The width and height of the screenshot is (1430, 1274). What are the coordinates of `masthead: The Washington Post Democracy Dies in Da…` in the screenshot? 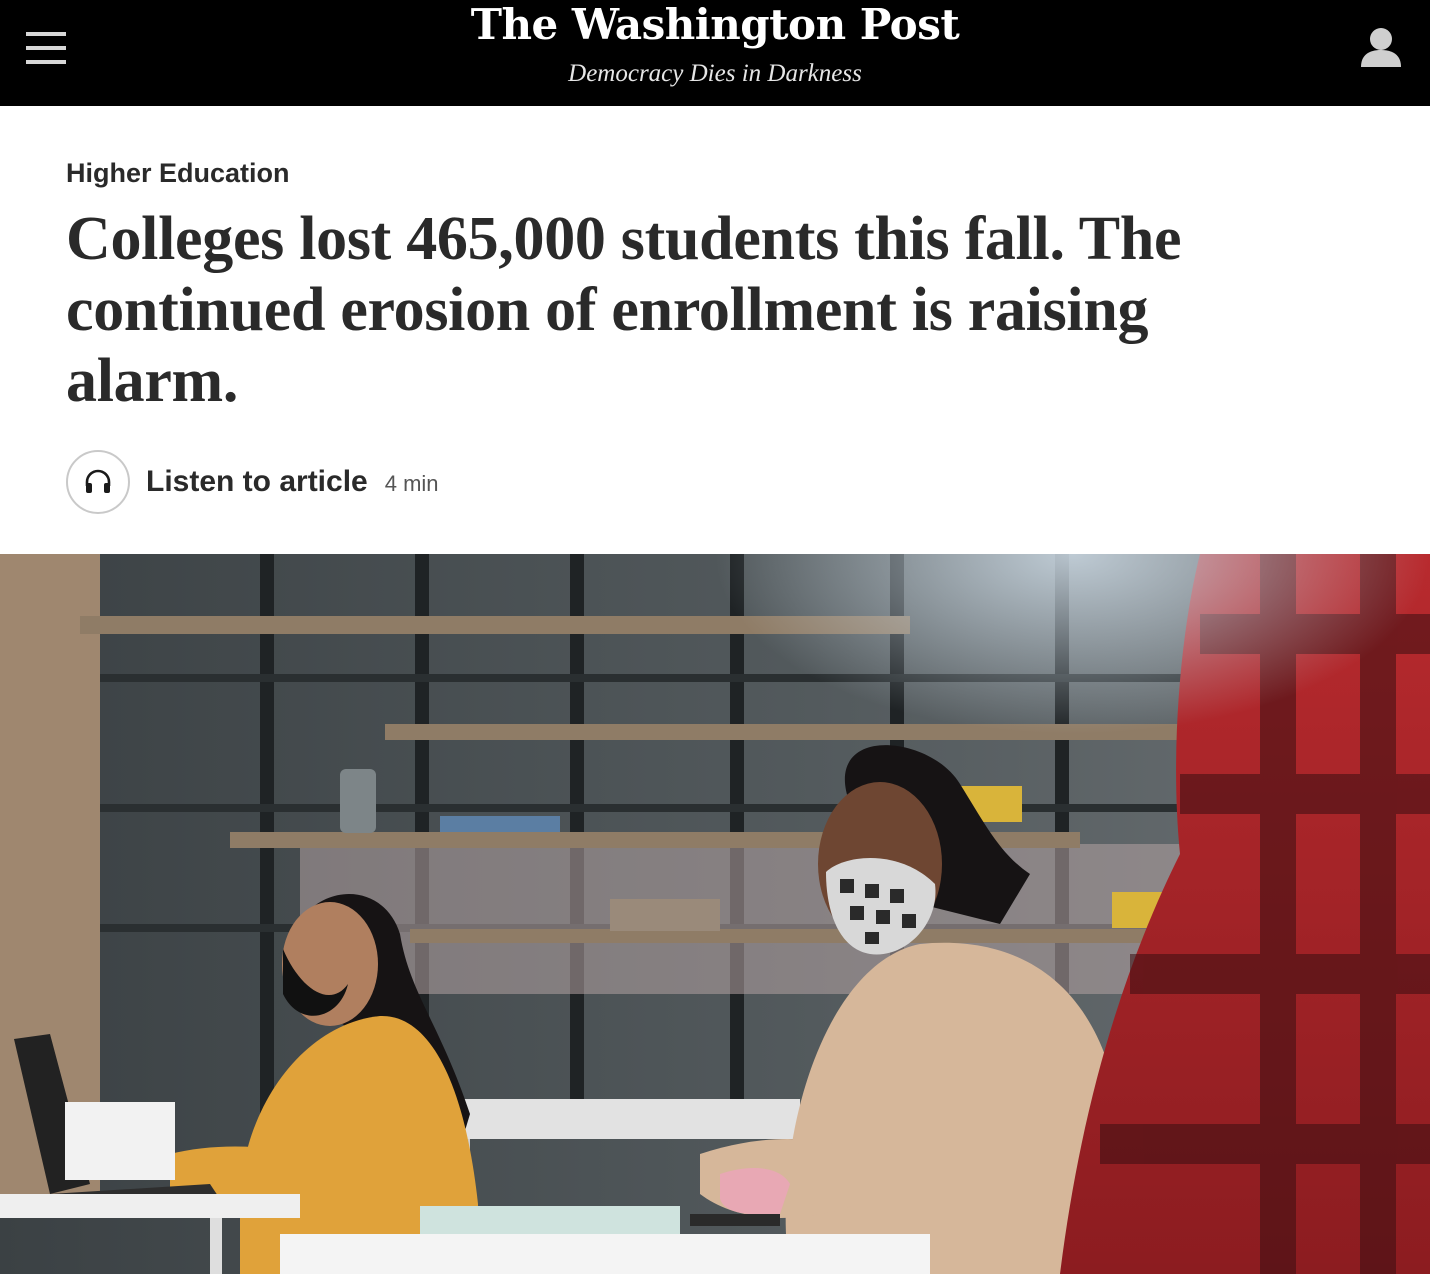 It's located at (715, 53).